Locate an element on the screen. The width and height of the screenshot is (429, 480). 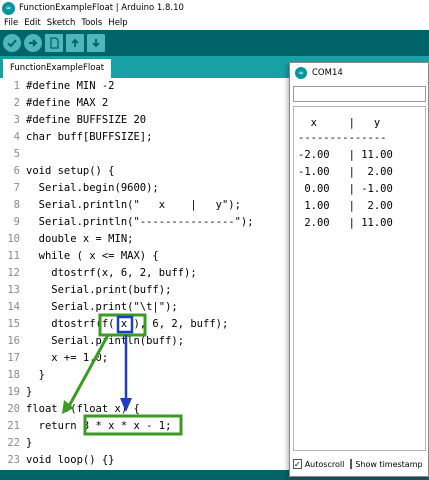
open-icon is located at coordinates (75, 42).